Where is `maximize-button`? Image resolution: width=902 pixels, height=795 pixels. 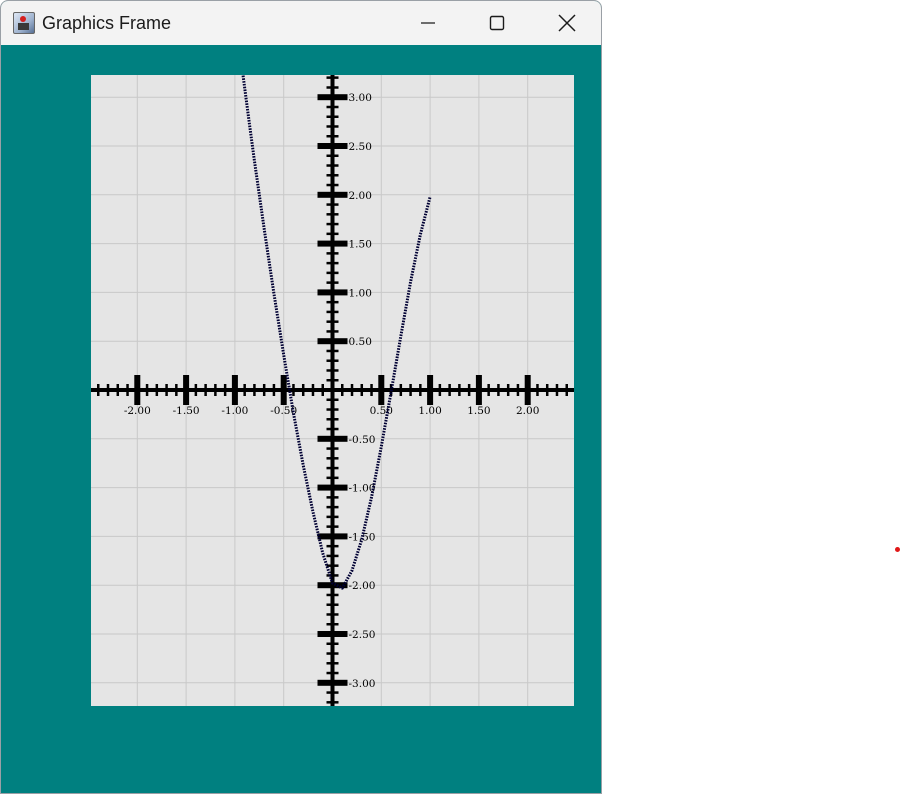
maximize-button is located at coordinates (497, 23).